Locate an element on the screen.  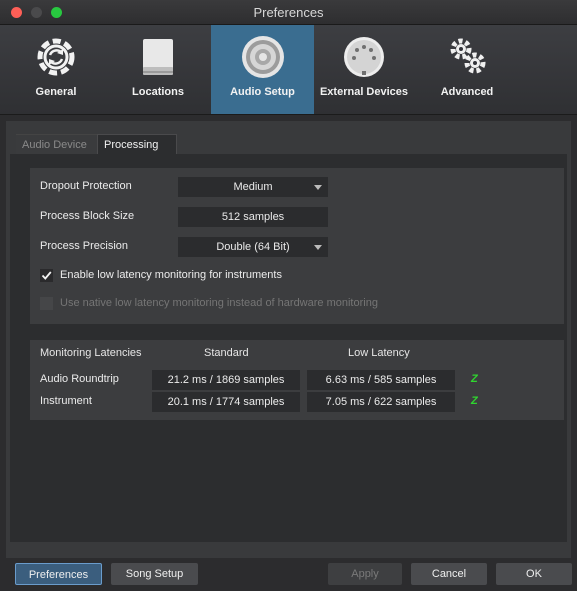
general-gear-cycle-icon is located at coordinates (56, 57).